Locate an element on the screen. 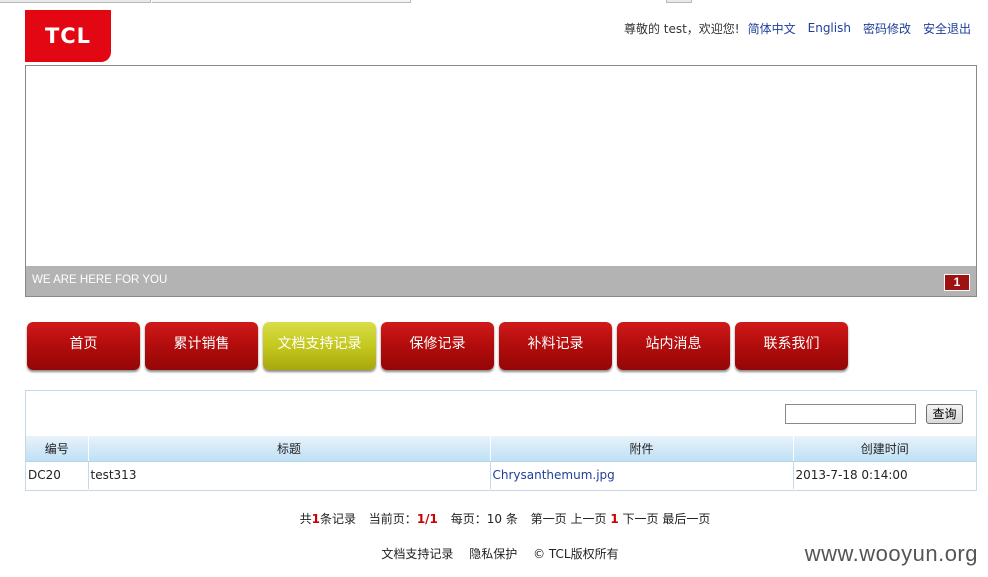  per-page-value: 10 条 is located at coordinates (502, 519).